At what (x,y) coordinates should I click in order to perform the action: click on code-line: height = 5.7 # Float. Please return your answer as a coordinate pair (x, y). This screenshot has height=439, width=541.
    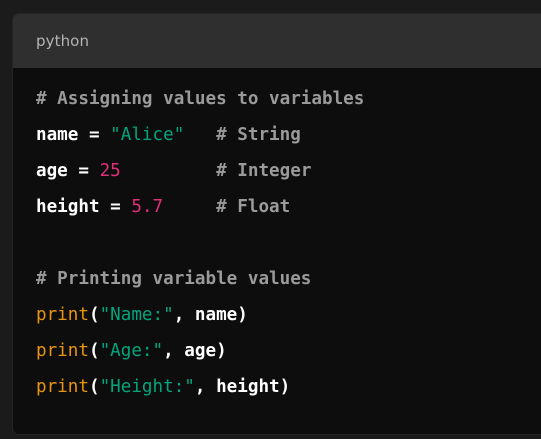
    Looking at the image, I should click on (163, 207).